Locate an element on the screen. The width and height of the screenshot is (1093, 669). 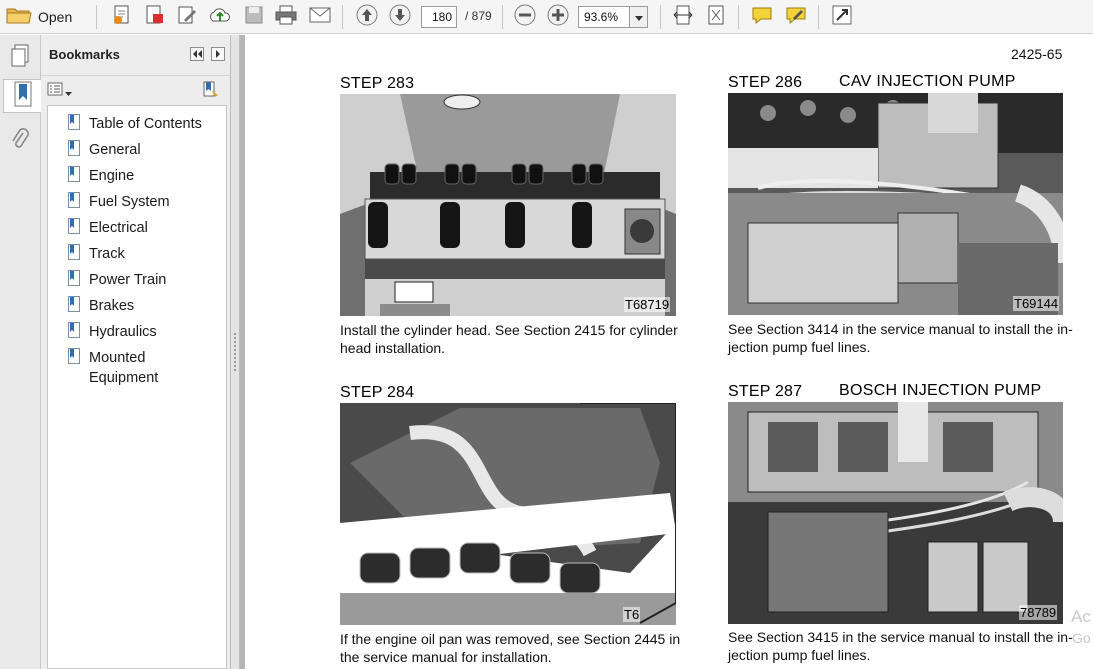
bookmark-label: Fuel System is located at coordinates (129, 202).